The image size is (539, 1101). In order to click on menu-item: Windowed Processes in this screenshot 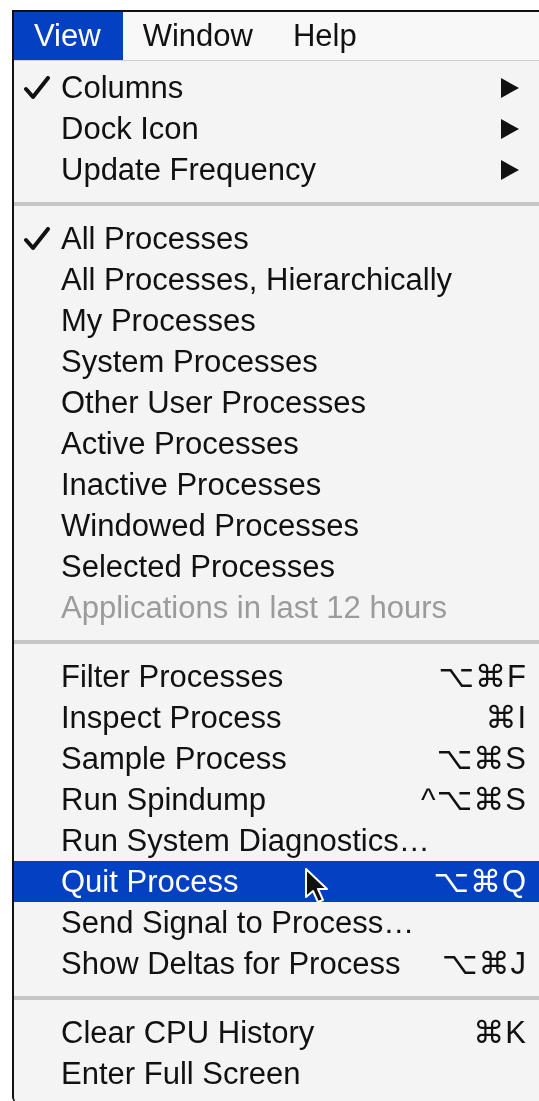, I will do `click(276, 525)`.